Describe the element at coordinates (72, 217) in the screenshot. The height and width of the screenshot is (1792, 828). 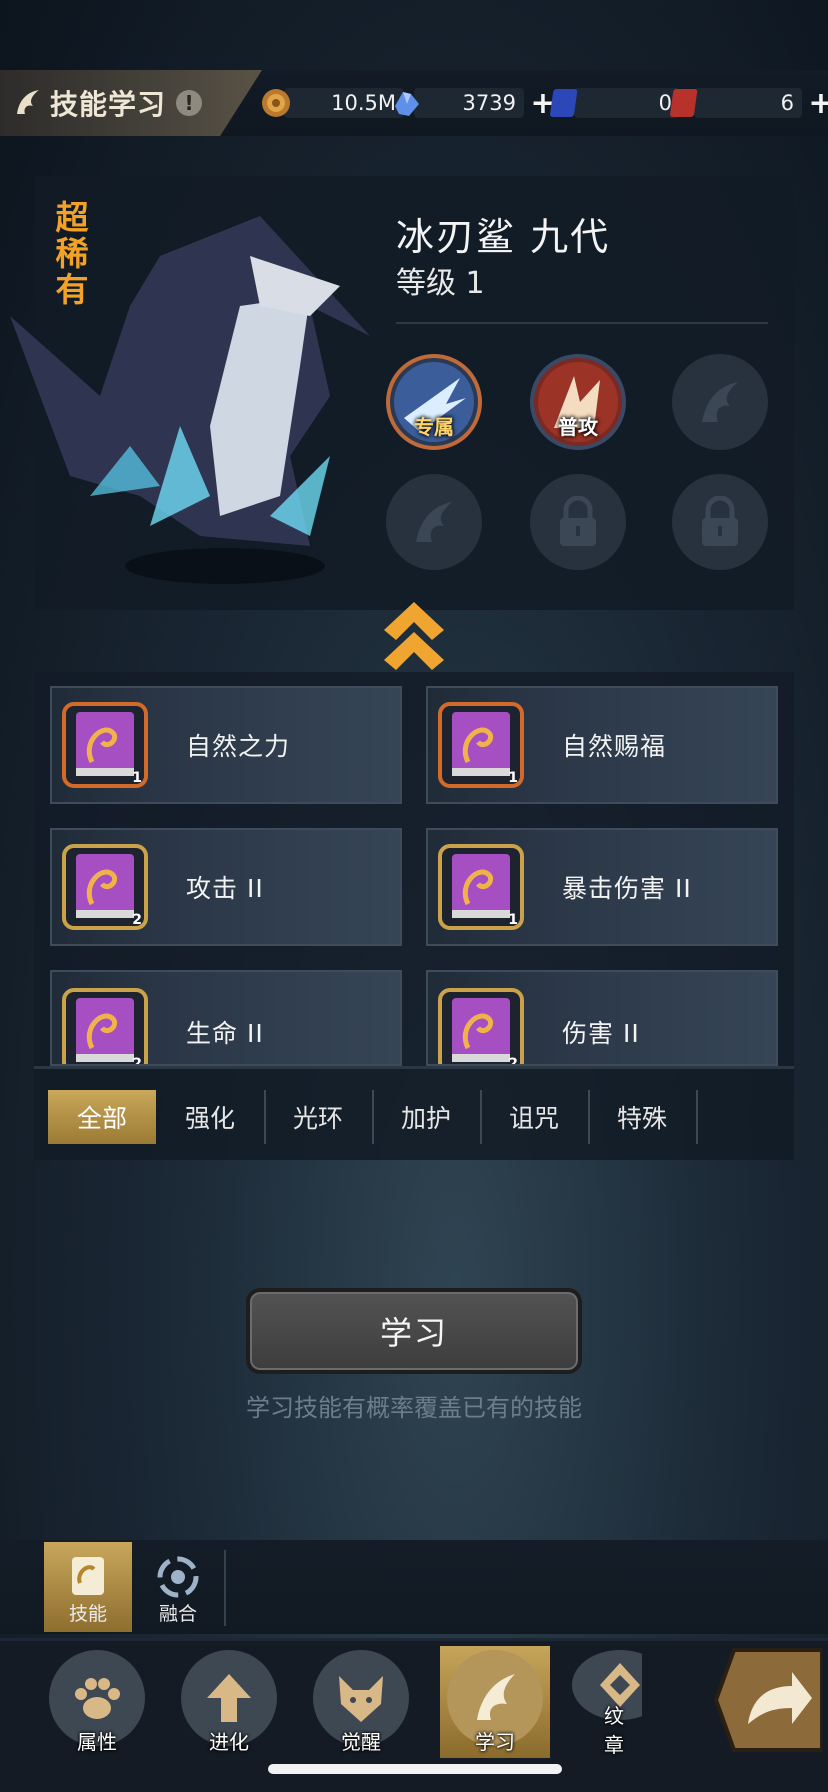
I see `rarity-char: 超` at that location.